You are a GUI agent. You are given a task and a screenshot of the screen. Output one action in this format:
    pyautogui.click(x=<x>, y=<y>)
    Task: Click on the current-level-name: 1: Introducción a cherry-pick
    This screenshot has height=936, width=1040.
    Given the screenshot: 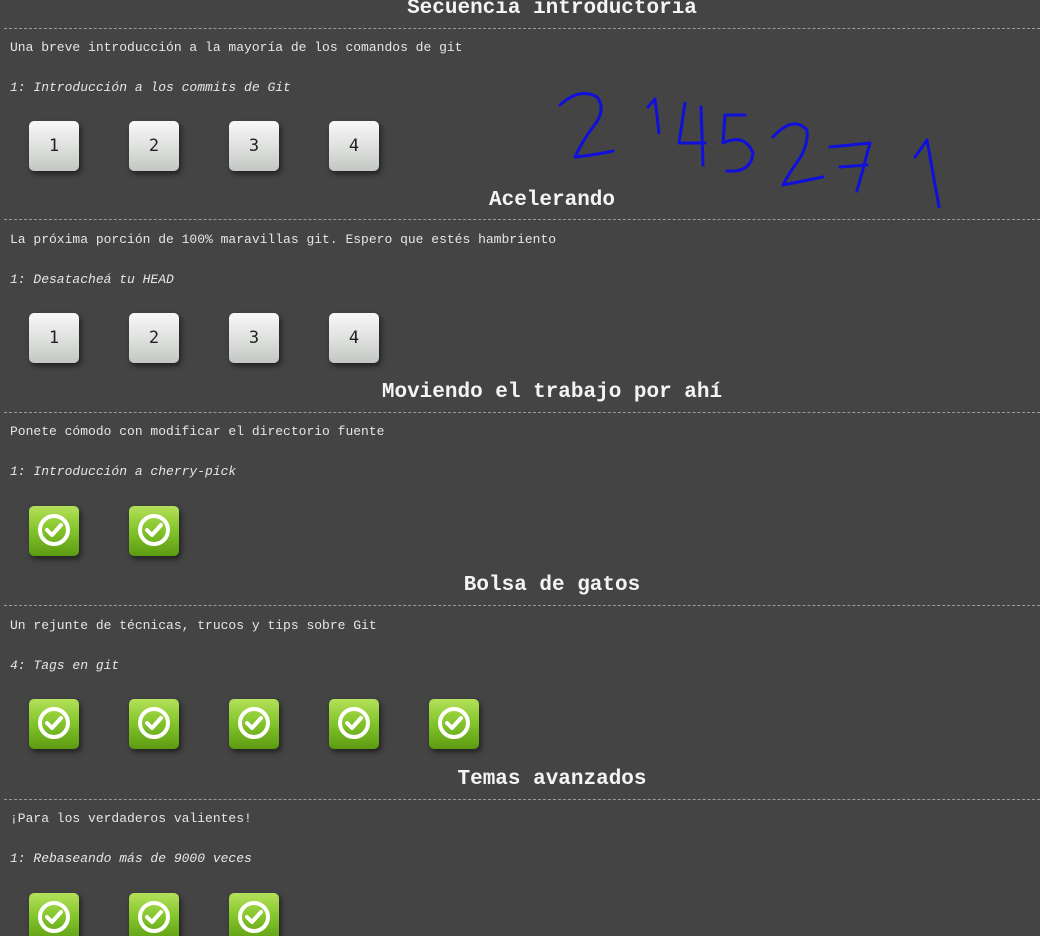 What is the action you would take?
    pyautogui.click(x=123, y=471)
    